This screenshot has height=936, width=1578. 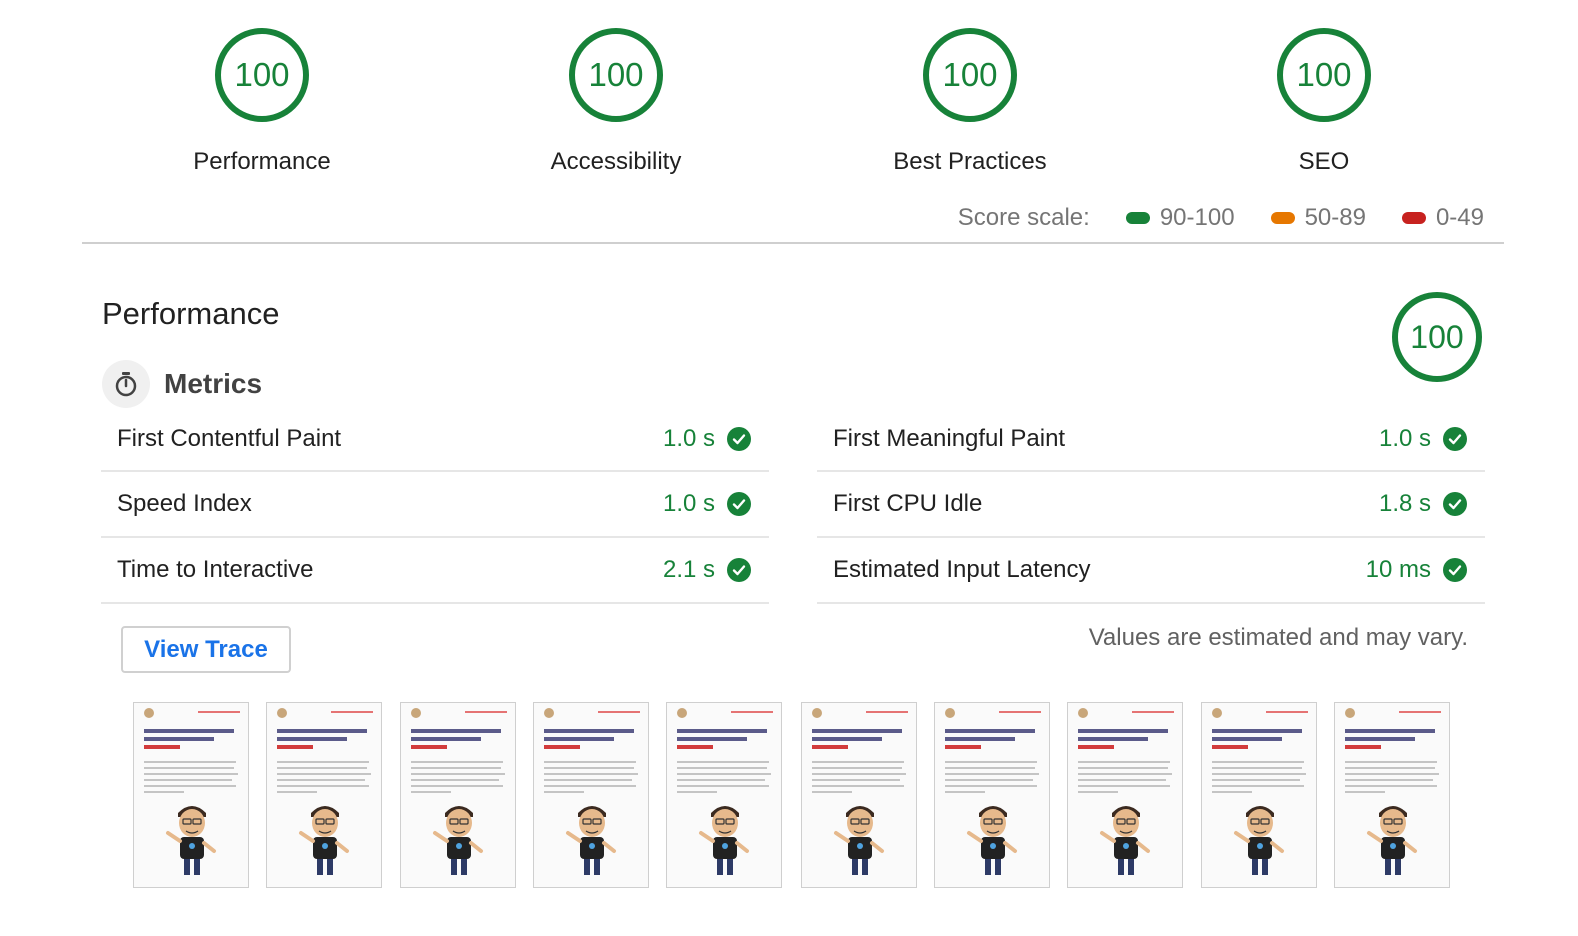 I want to click on section-title: Performance, so click(x=191, y=313).